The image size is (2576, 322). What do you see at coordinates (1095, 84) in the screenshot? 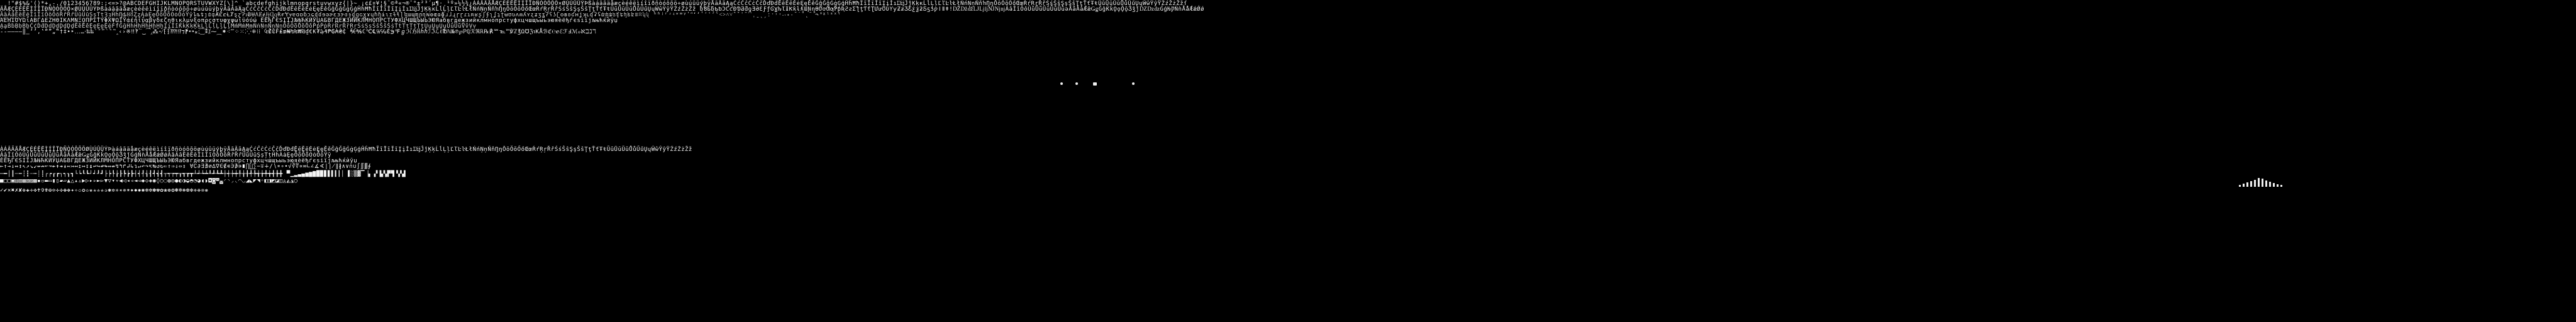
I see `mark-square` at bounding box center [1095, 84].